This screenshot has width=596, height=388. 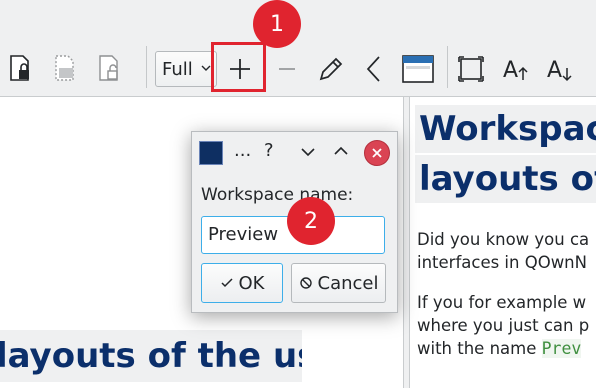 I want to click on preview-heading-line1: Workspace, so click(x=505, y=129).